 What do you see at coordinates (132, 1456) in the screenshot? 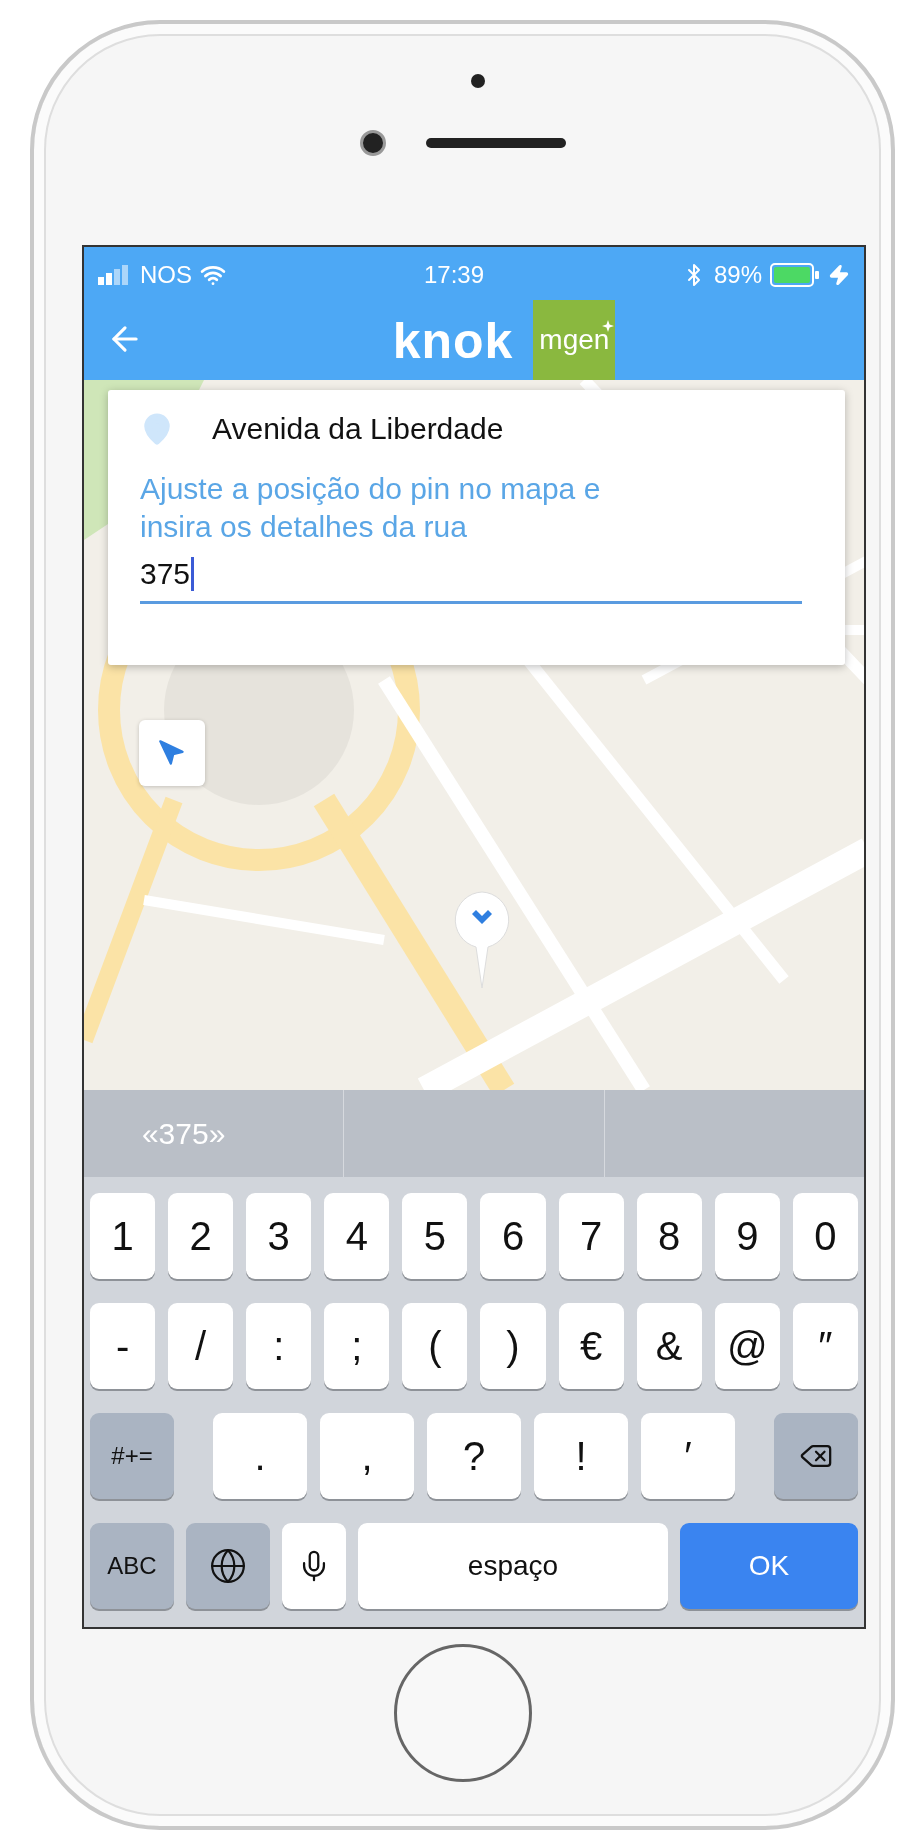
I see `keyboard-key: #+=` at bounding box center [132, 1456].